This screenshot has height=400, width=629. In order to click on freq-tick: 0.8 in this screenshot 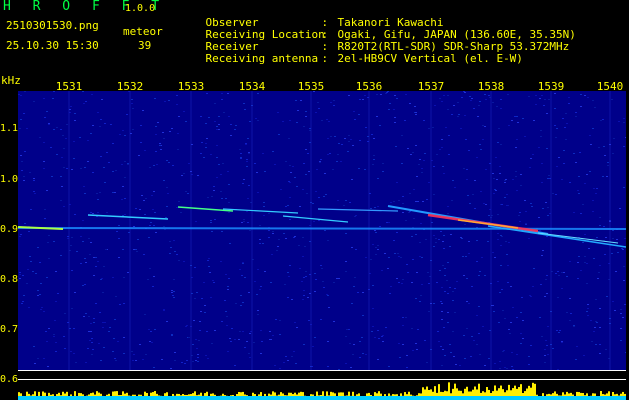, I will do `click(9, 279)`.